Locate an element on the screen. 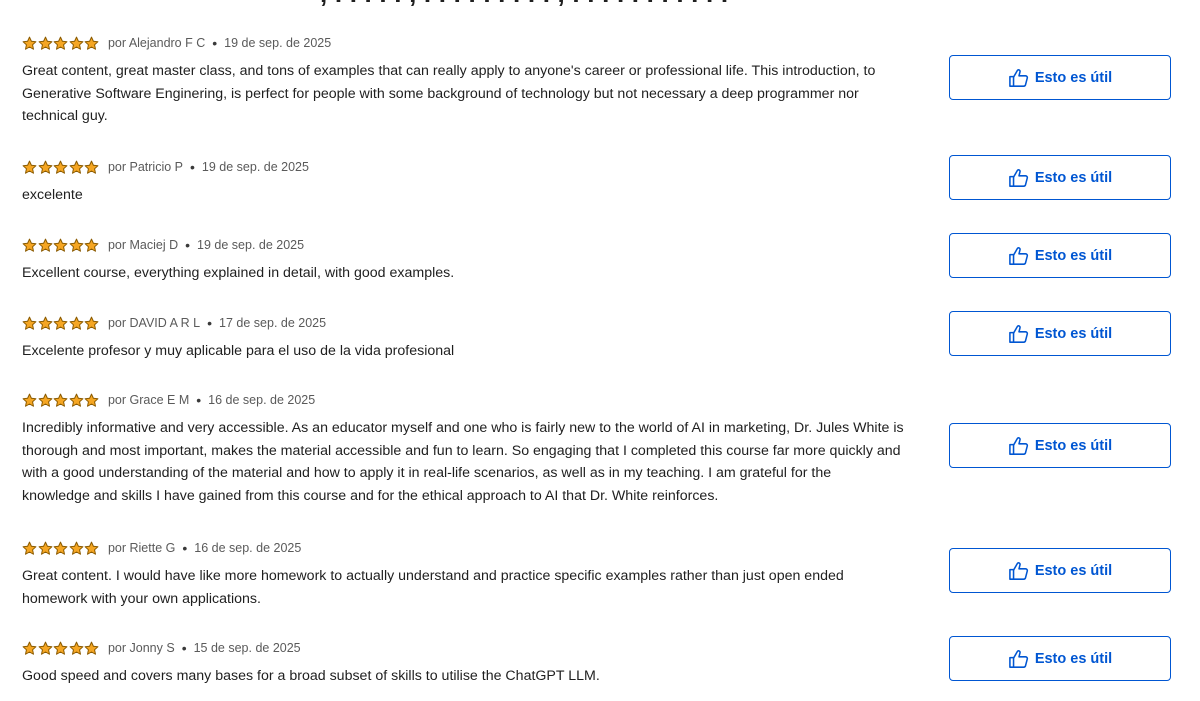  review-text: excelente is located at coordinates (477, 195).